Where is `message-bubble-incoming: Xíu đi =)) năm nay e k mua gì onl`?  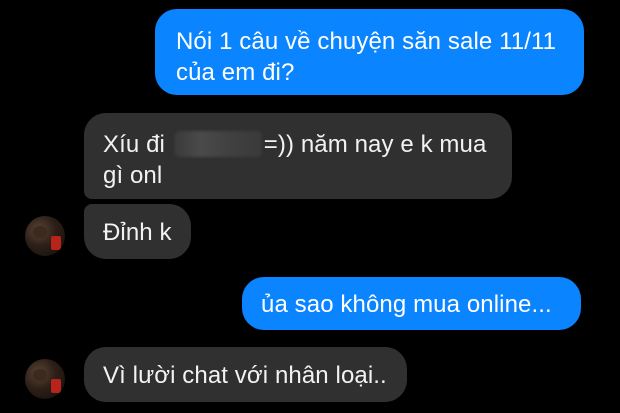
message-bubble-incoming: Xíu đi =)) năm nay e k mua gì onl is located at coordinates (298, 156).